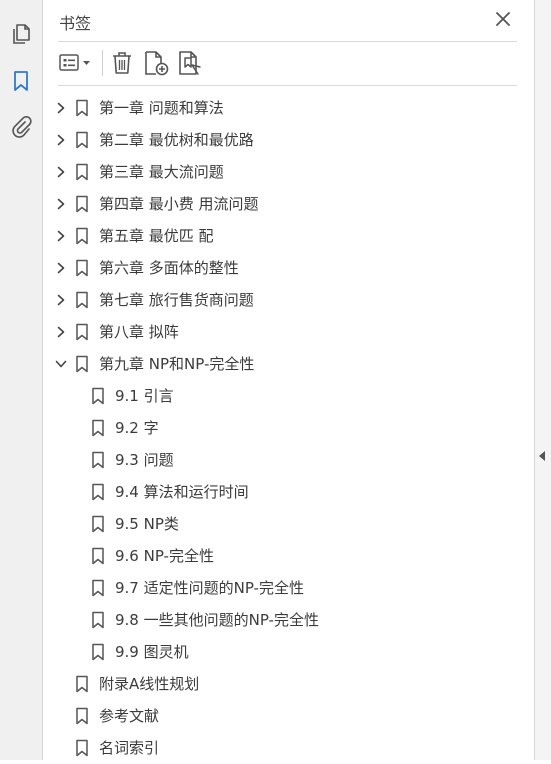  Describe the element at coordinates (139, 332) in the screenshot. I see `bookmark-label: 第八章 拟阵` at that location.